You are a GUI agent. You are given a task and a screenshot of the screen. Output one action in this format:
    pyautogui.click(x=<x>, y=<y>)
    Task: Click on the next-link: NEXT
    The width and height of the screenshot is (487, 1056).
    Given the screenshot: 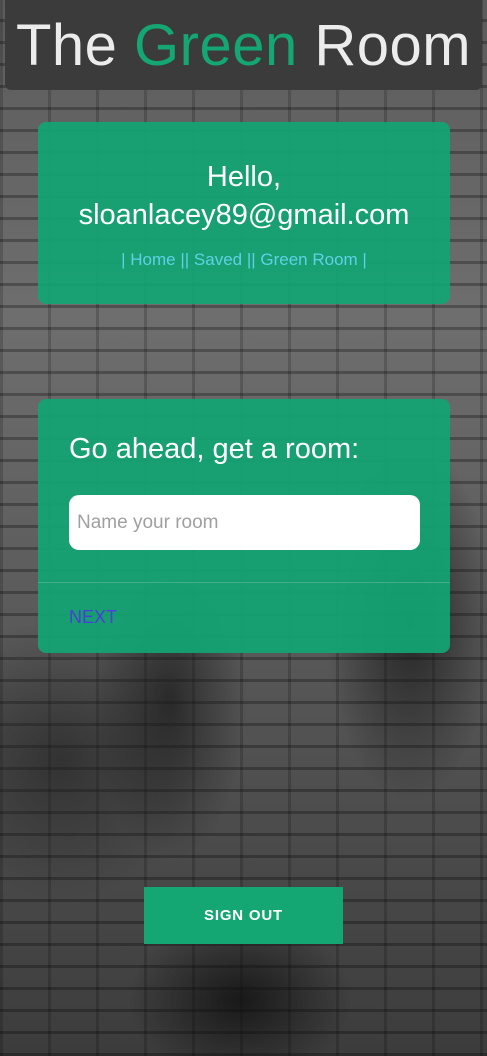 What is the action you would take?
    pyautogui.click(x=93, y=617)
    